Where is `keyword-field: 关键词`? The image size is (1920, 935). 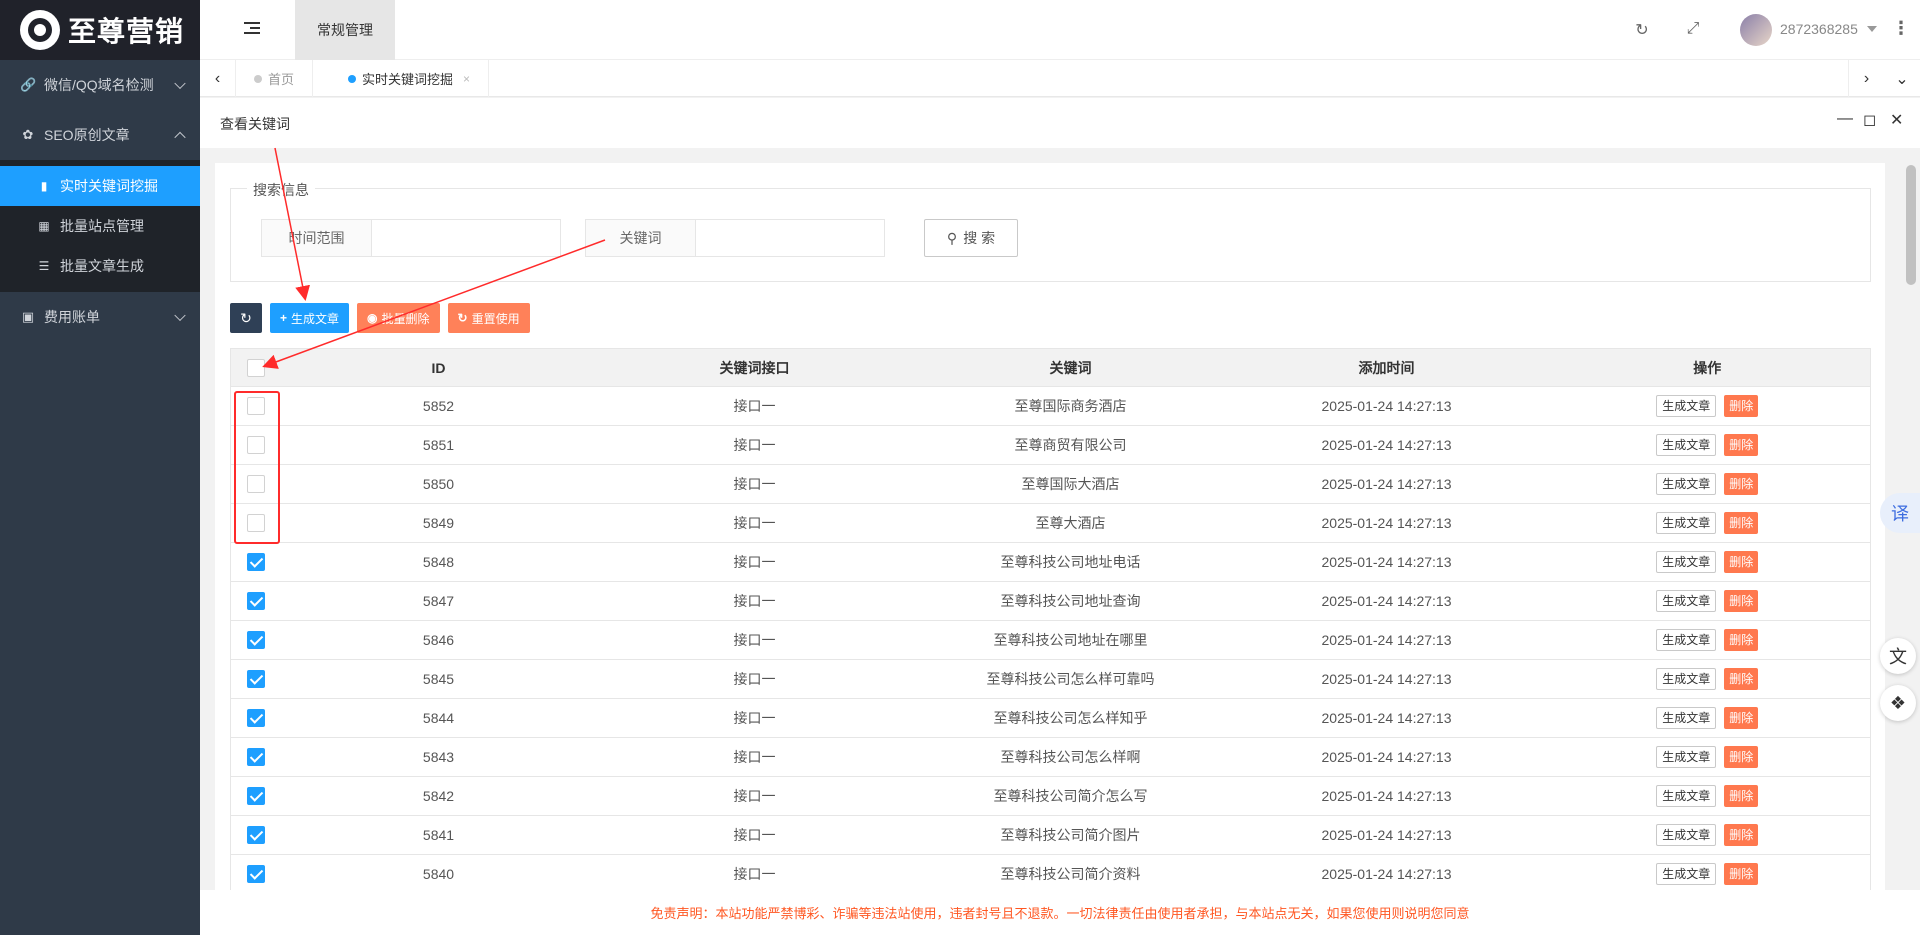 keyword-field: 关键词 is located at coordinates (735, 238).